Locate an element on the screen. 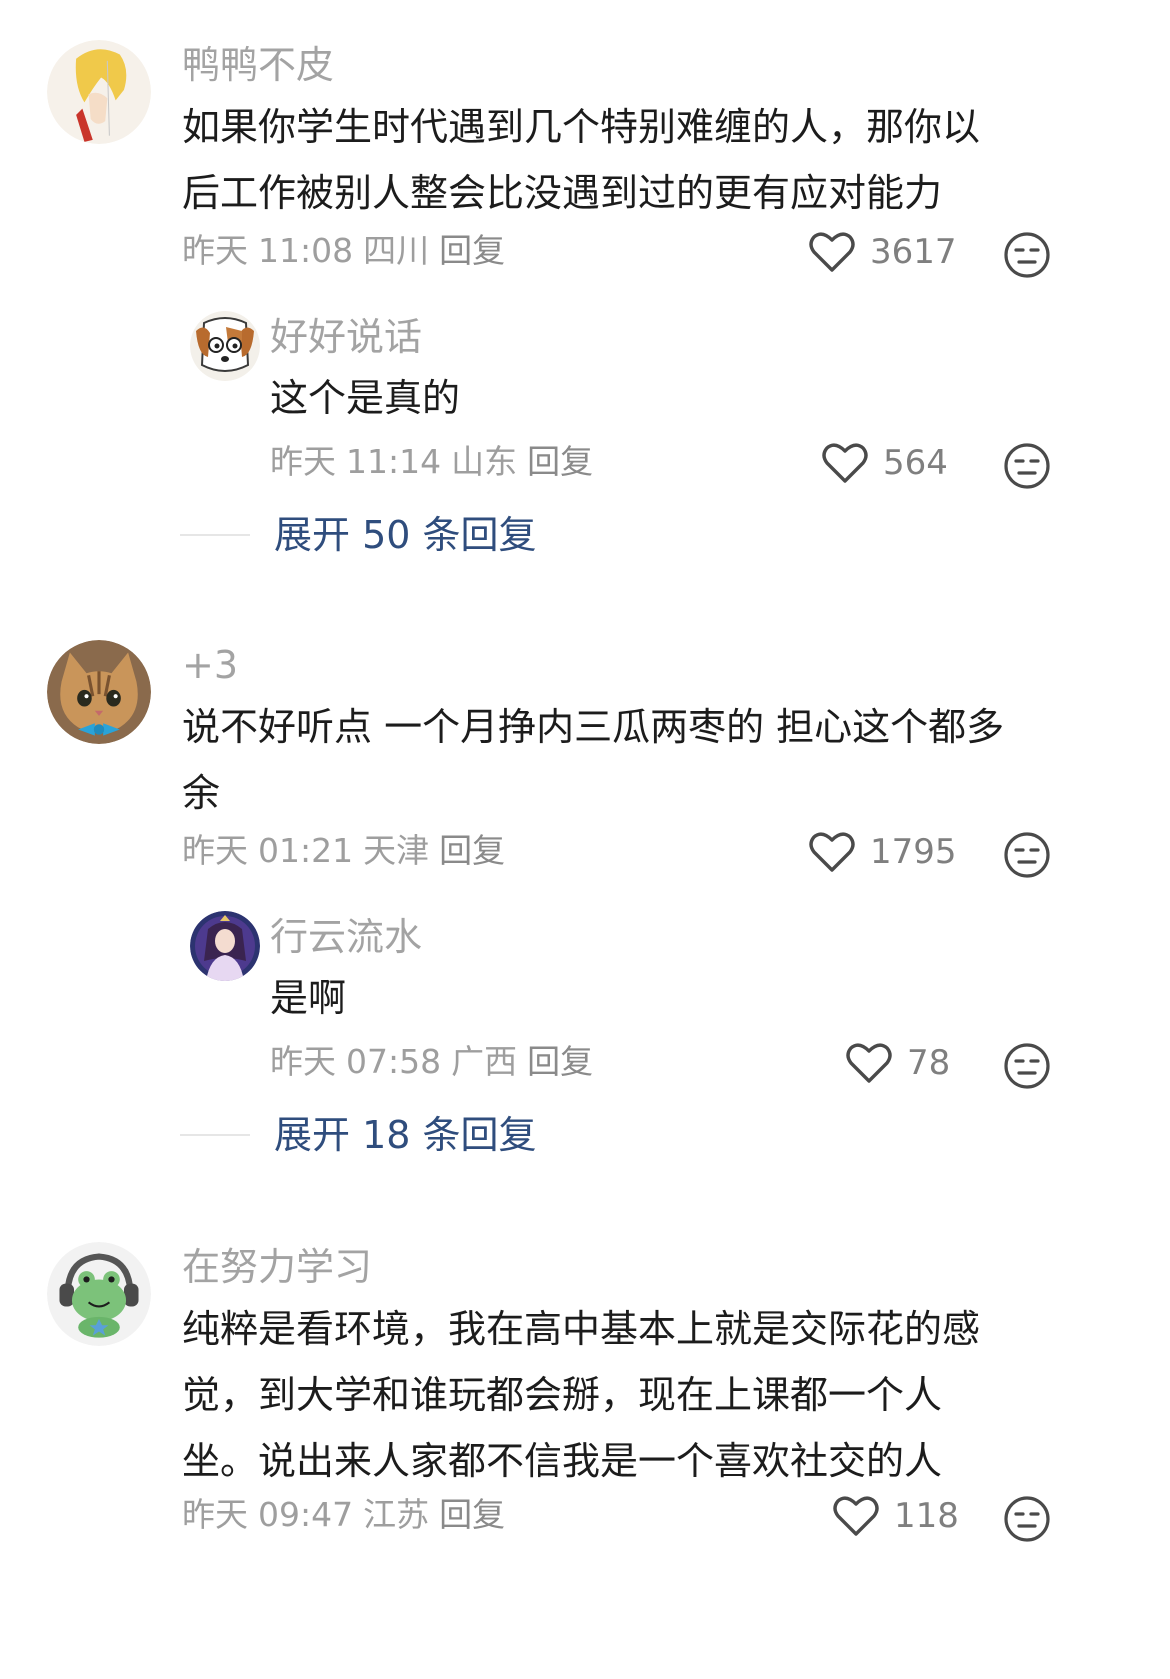 The image size is (1170, 1679). comment-line: 余 is located at coordinates (201, 793).